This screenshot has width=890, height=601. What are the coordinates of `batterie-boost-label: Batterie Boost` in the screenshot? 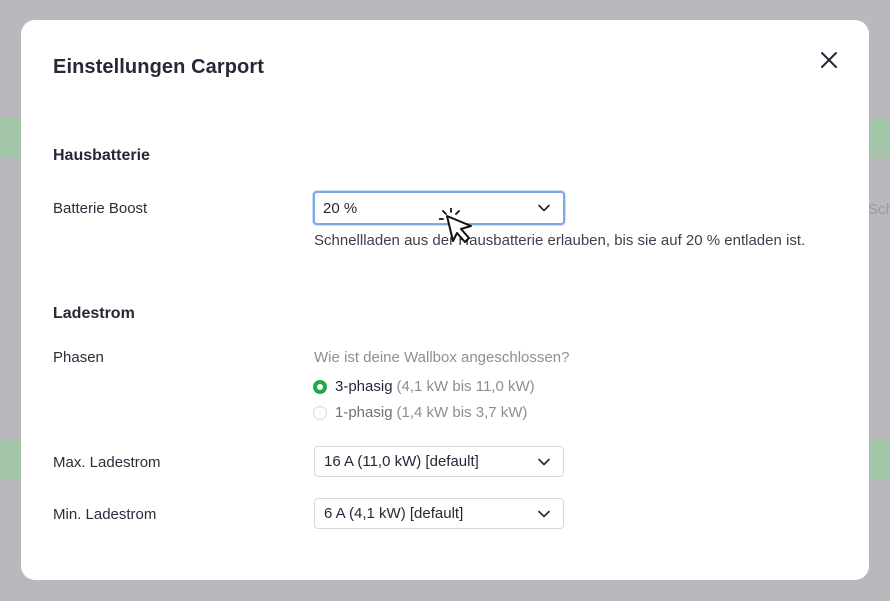 It's located at (100, 208).